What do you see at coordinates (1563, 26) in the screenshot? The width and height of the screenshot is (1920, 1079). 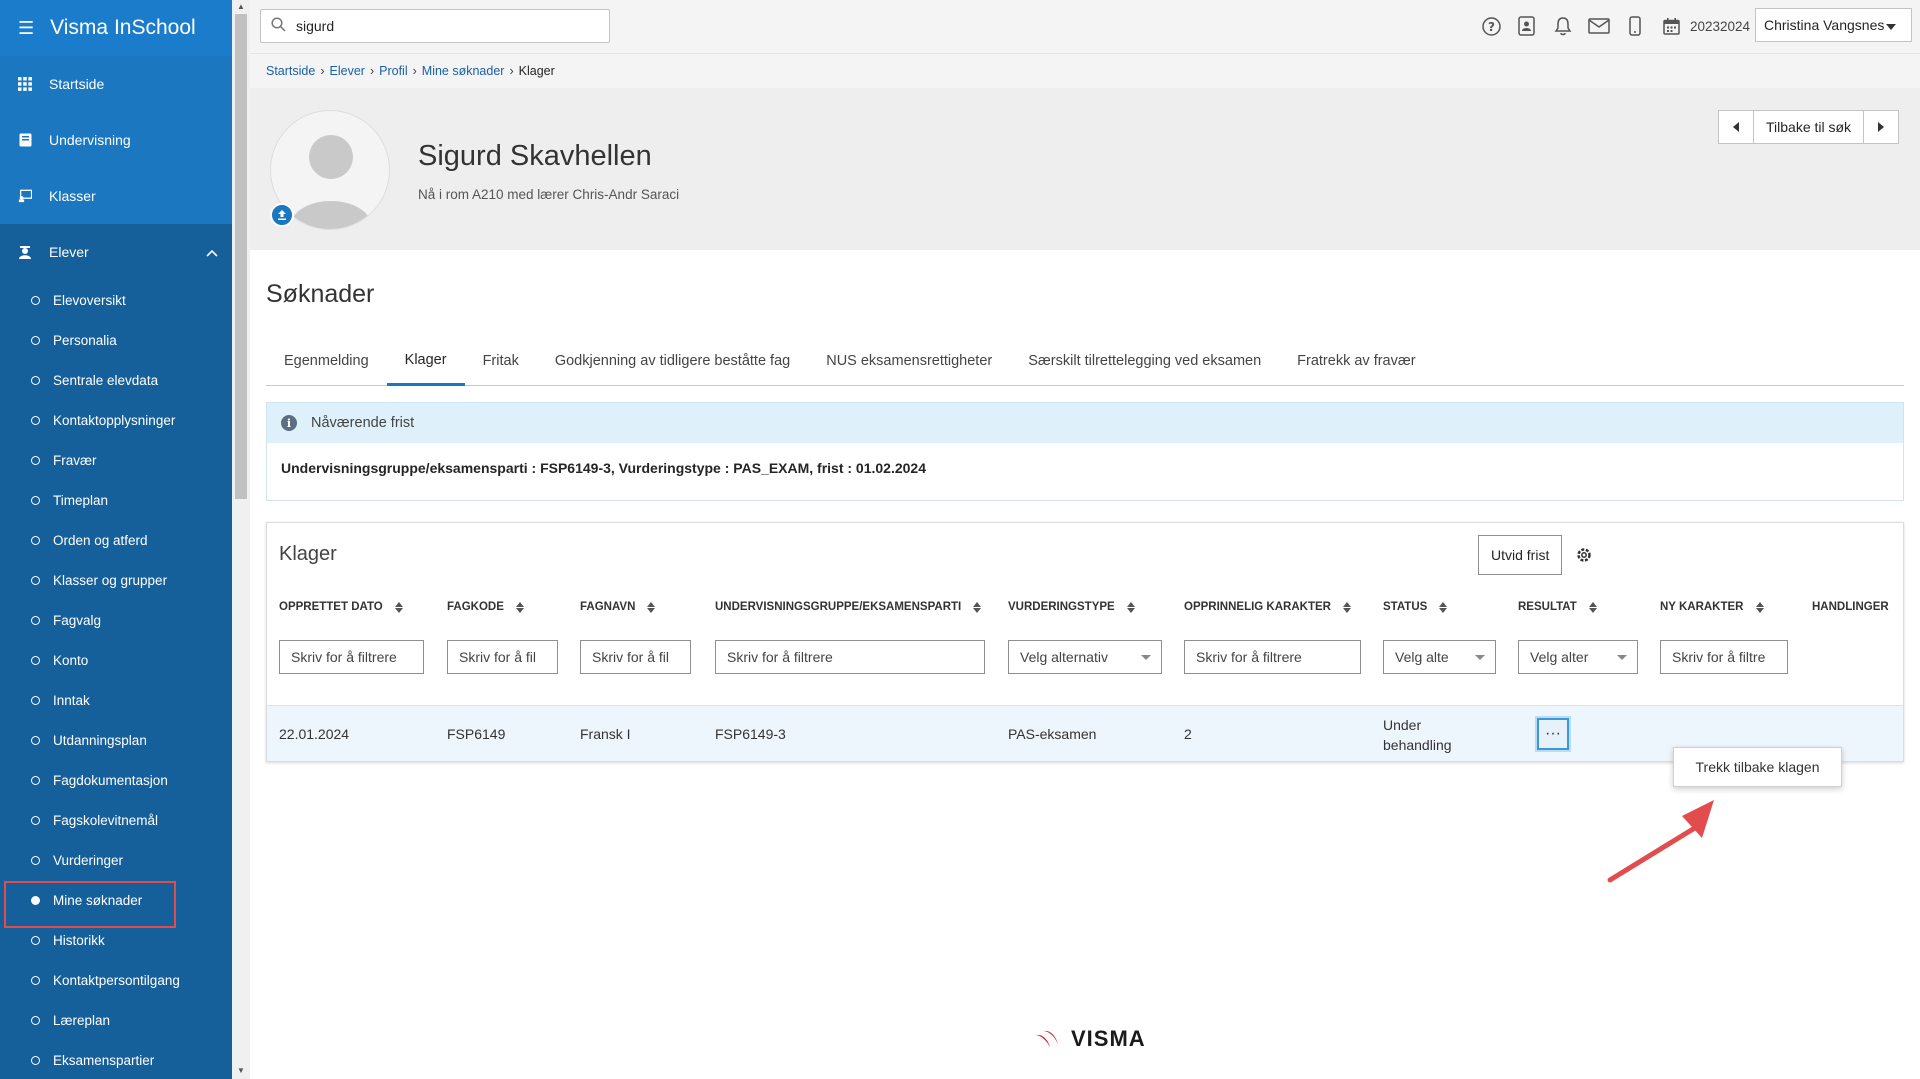 I see `bell-icon` at bounding box center [1563, 26].